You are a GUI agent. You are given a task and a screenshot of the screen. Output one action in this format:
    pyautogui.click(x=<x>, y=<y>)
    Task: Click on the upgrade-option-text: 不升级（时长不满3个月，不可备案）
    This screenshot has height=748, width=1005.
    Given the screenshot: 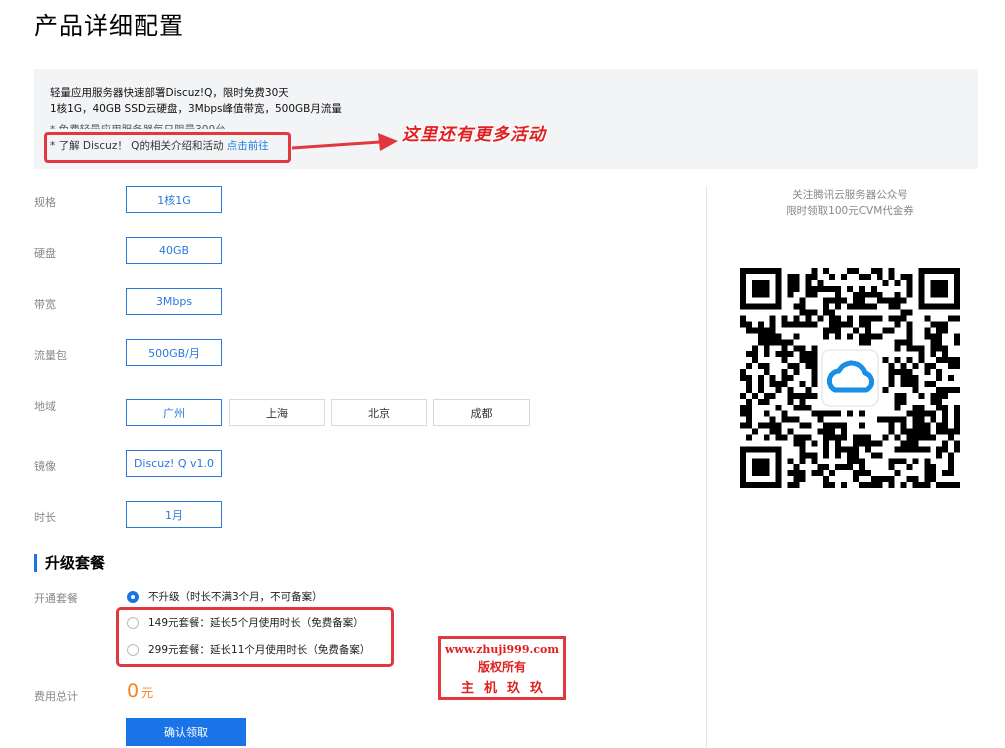 What is the action you would take?
    pyautogui.click(x=235, y=597)
    